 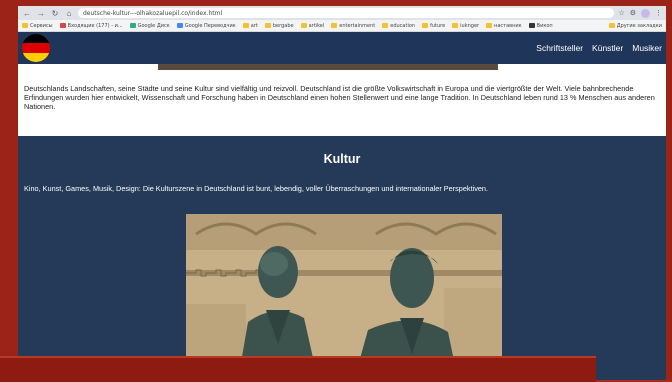 I want to click on bookmark-item: education, so click(x=398, y=26).